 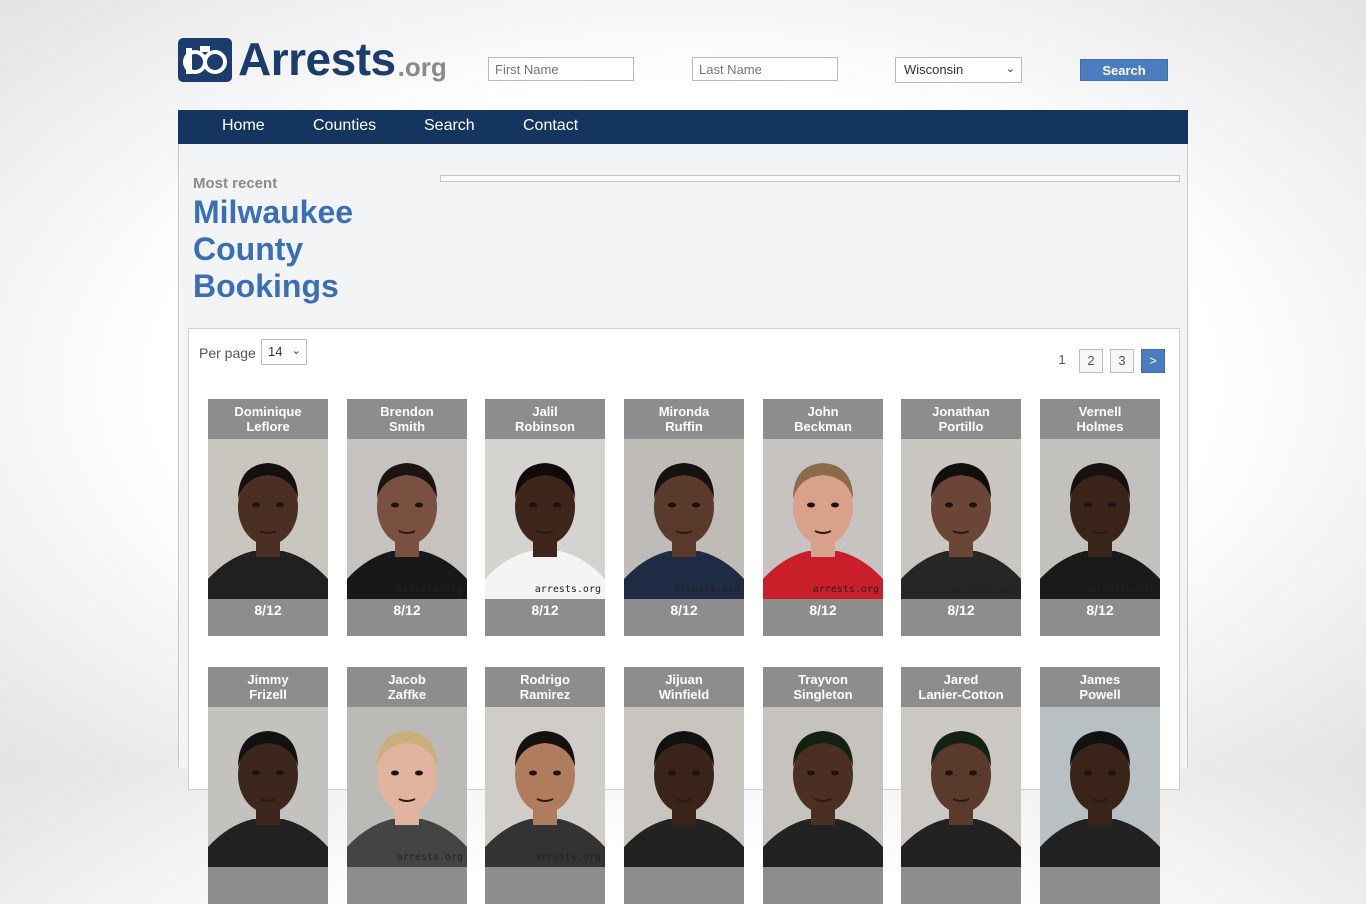 What do you see at coordinates (765, 69) in the screenshot?
I see `last-name-input` at bounding box center [765, 69].